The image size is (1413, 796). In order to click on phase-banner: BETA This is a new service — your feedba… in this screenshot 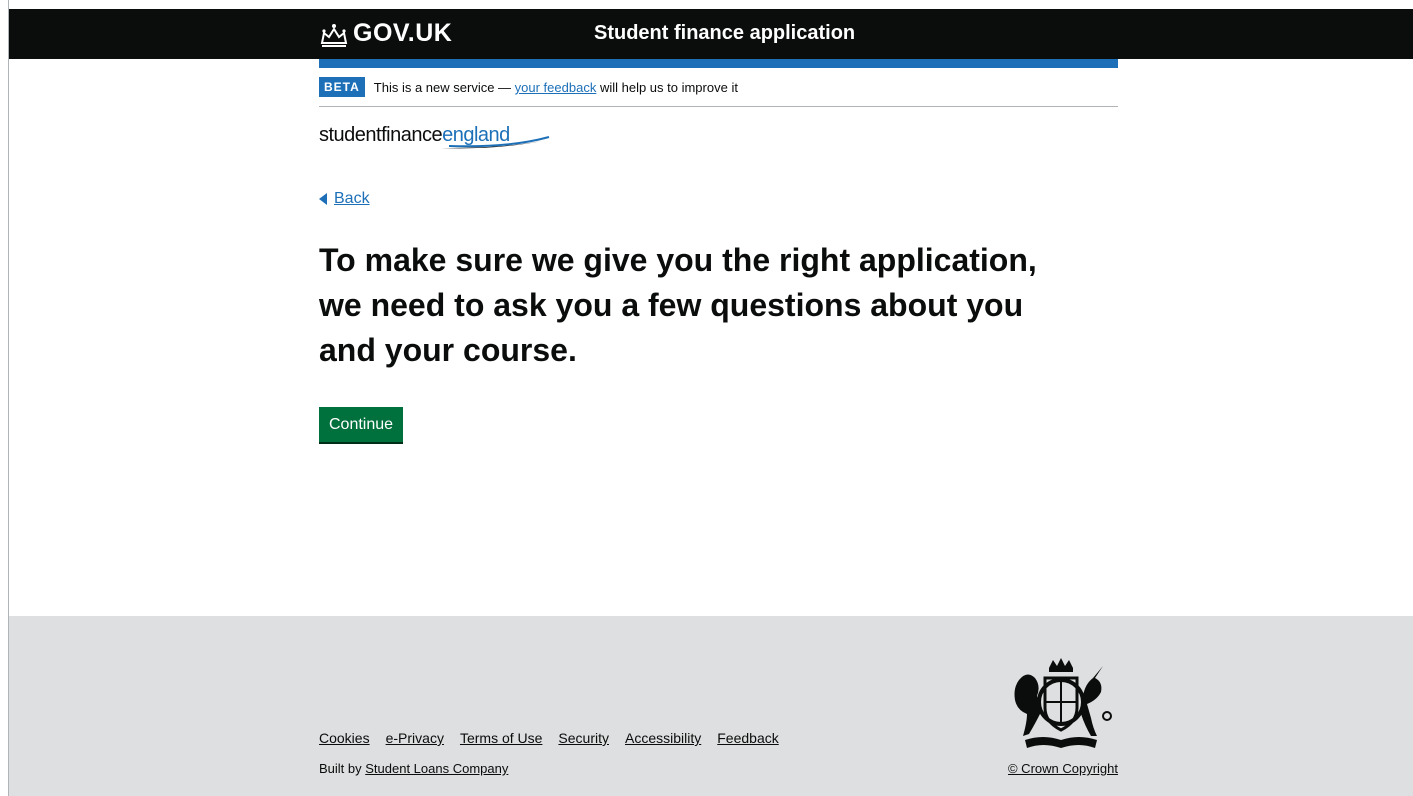, I will do `click(718, 92)`.